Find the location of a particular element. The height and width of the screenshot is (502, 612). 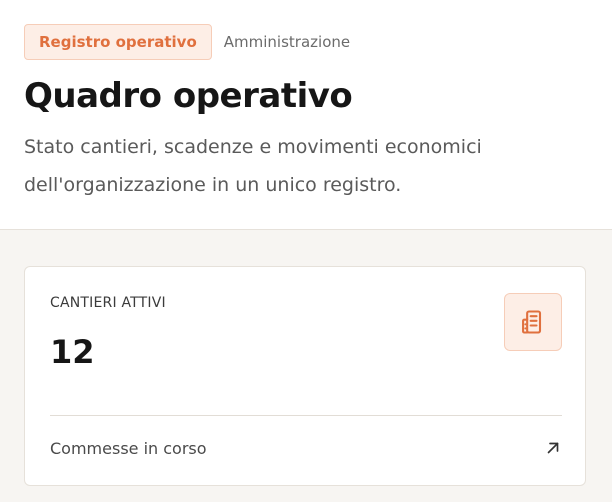

breadcrumb-current: Registro operativo is located at coordinates (118, 42).